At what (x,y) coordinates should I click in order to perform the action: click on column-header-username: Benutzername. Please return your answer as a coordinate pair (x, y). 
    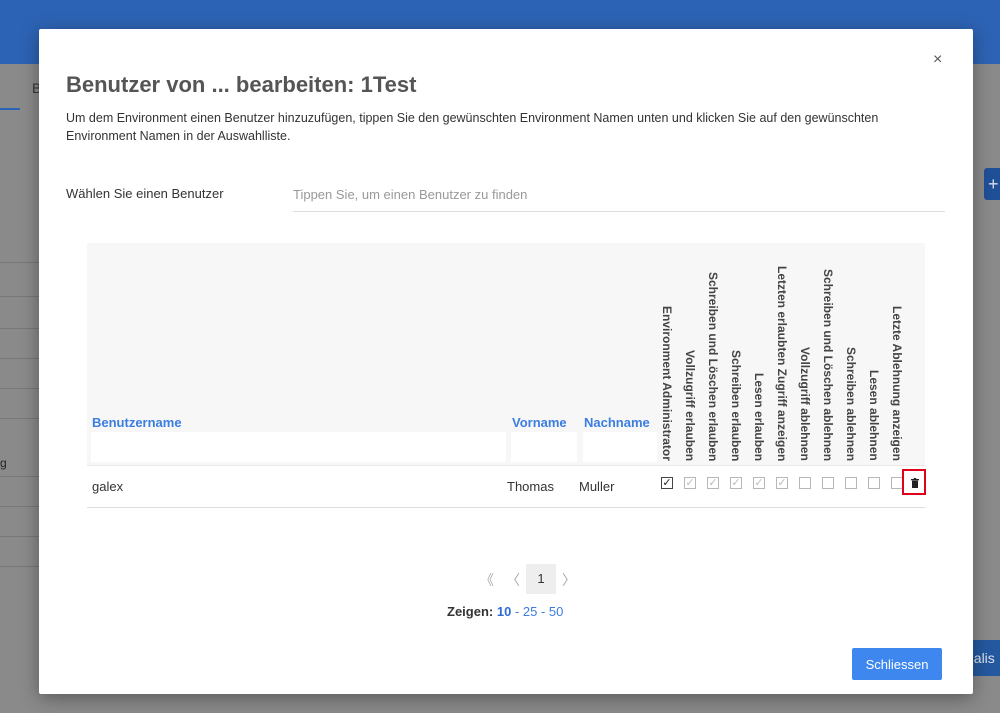
    Looking at the image, I should click on (137, 422).